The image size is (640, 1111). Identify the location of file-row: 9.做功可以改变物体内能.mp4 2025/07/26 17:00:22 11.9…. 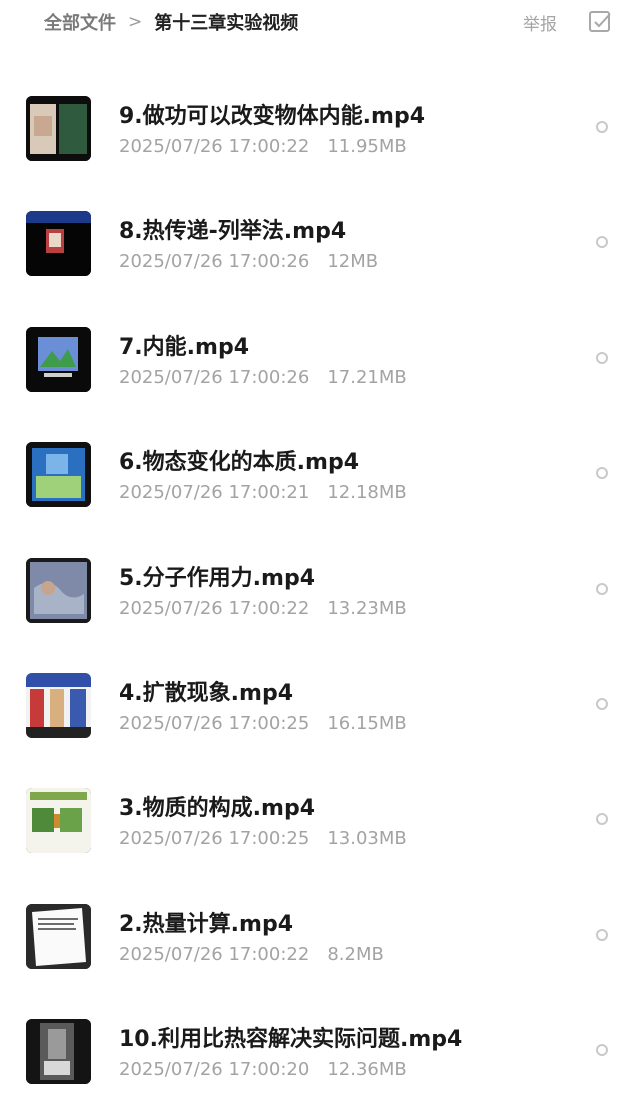
(320, 129).